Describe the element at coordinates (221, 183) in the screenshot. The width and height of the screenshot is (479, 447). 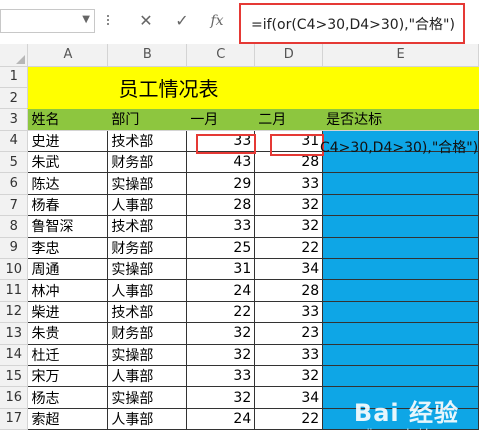
I see `cell-jan: 29` at that location.